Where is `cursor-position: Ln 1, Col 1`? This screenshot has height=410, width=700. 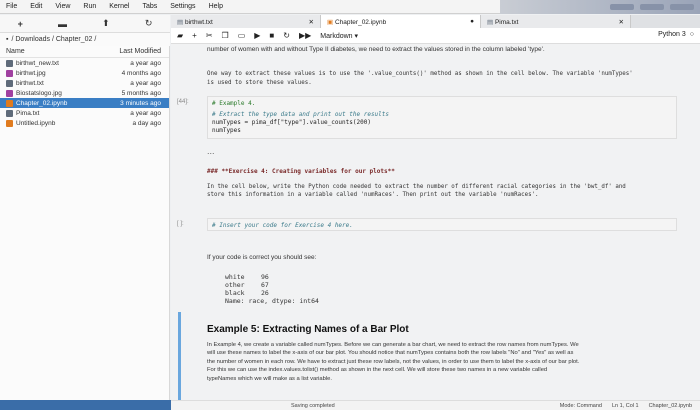
cursor-position: Ln 1, Col 1 is located at coordinates (625, 405).